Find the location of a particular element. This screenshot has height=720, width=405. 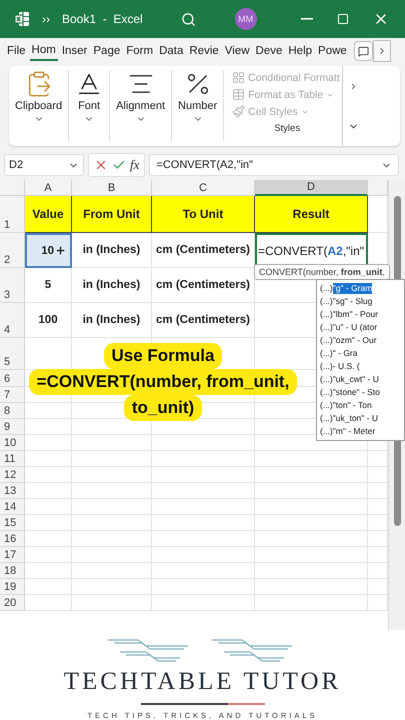

row-header: 17 is located at coordinates (12, 555).